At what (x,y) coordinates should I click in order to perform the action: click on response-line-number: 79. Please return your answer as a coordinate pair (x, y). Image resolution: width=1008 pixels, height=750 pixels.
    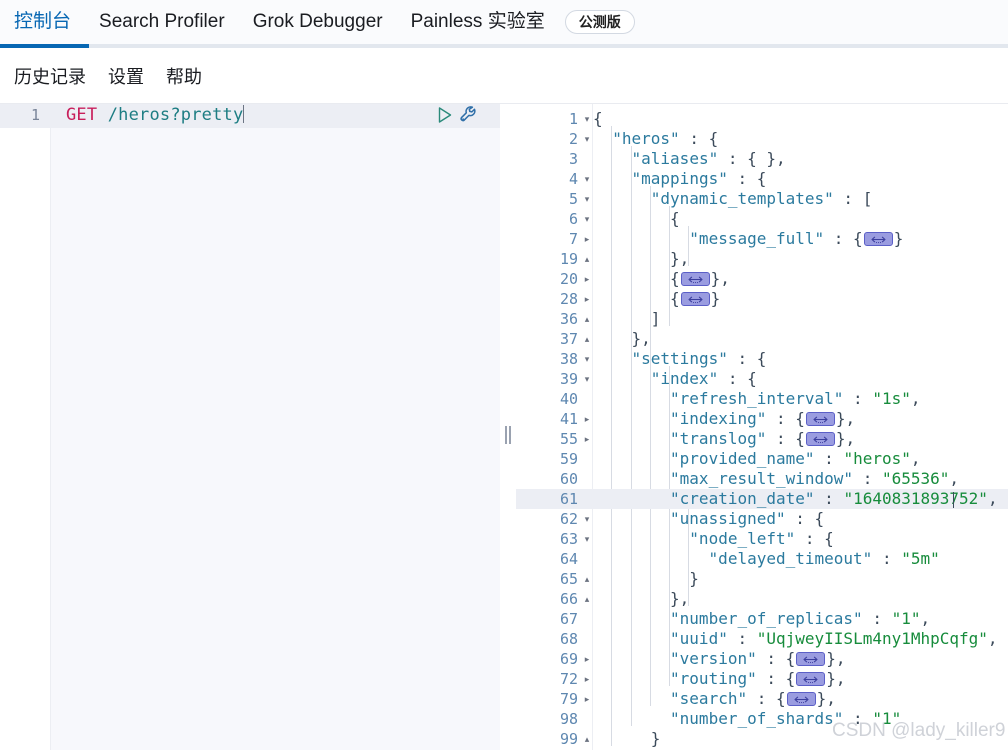
    Looking at the image, I should click on (568, 699).